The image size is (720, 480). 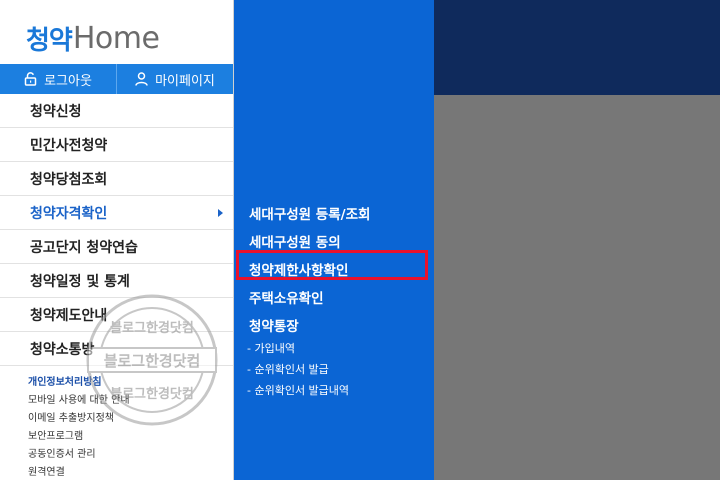 I want to click on logout-button: 로그아웃, so click(x=58, y=79).